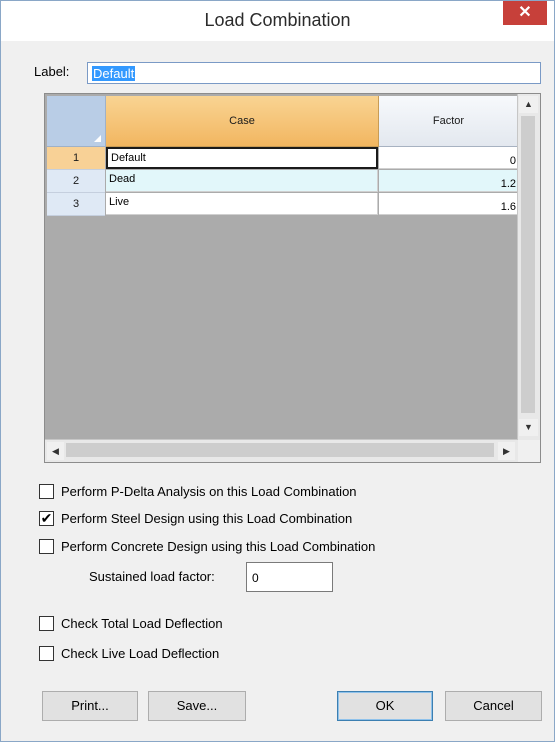  Describe the element at coordinates (242, 158) in the screenshot. I see `case-cell: Default` at that location.